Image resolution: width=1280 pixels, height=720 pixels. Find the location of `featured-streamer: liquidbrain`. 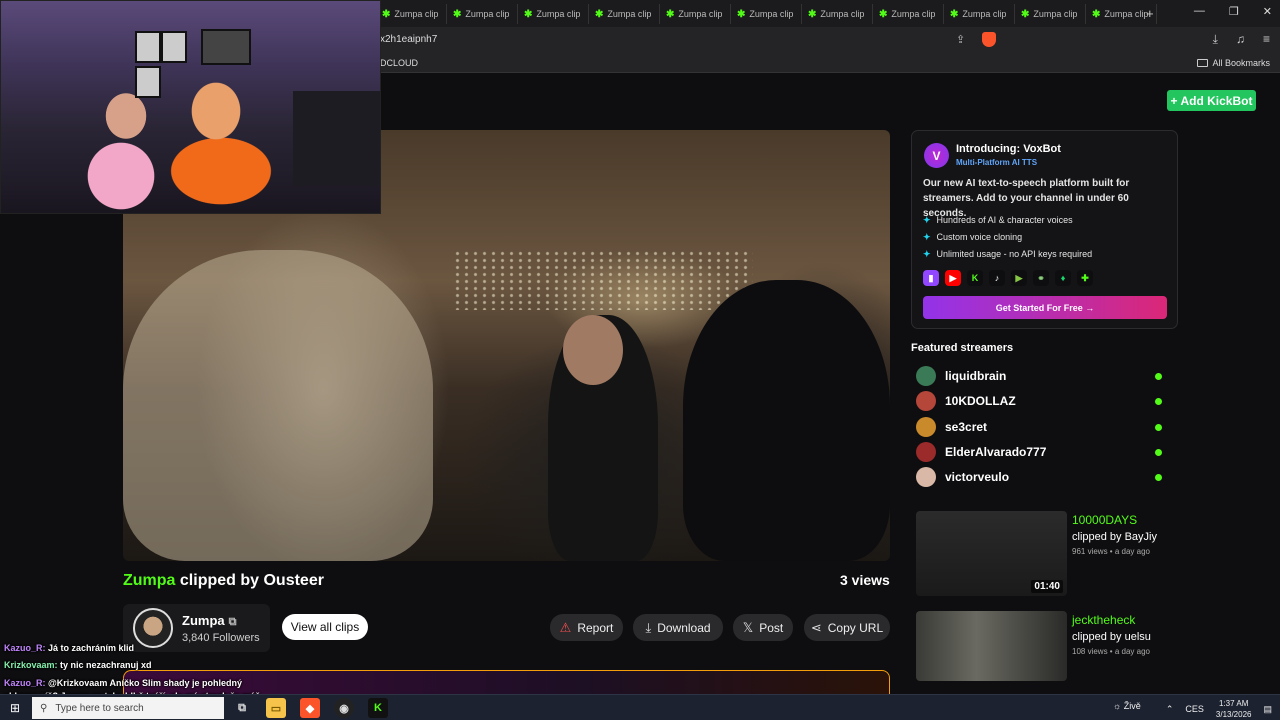

featured-streamer: liquidbrain is located at coordinates (1040, 376).